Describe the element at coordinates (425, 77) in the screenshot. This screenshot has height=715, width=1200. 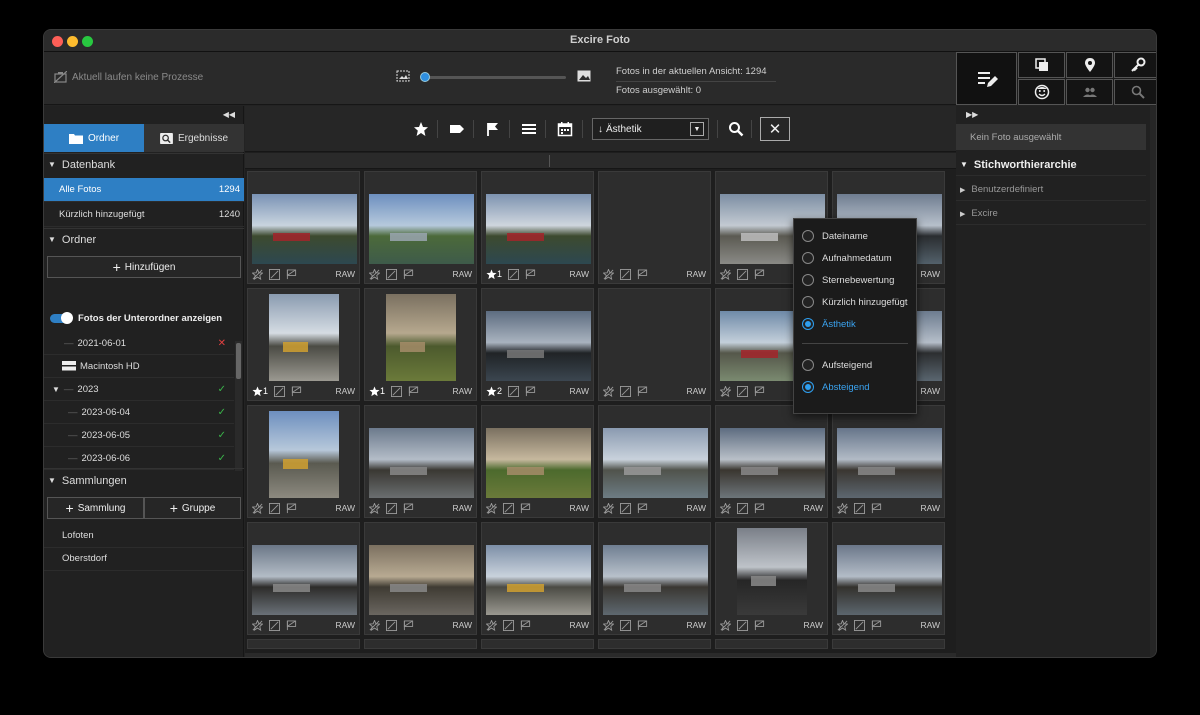
I see `slider-knob` at that location.